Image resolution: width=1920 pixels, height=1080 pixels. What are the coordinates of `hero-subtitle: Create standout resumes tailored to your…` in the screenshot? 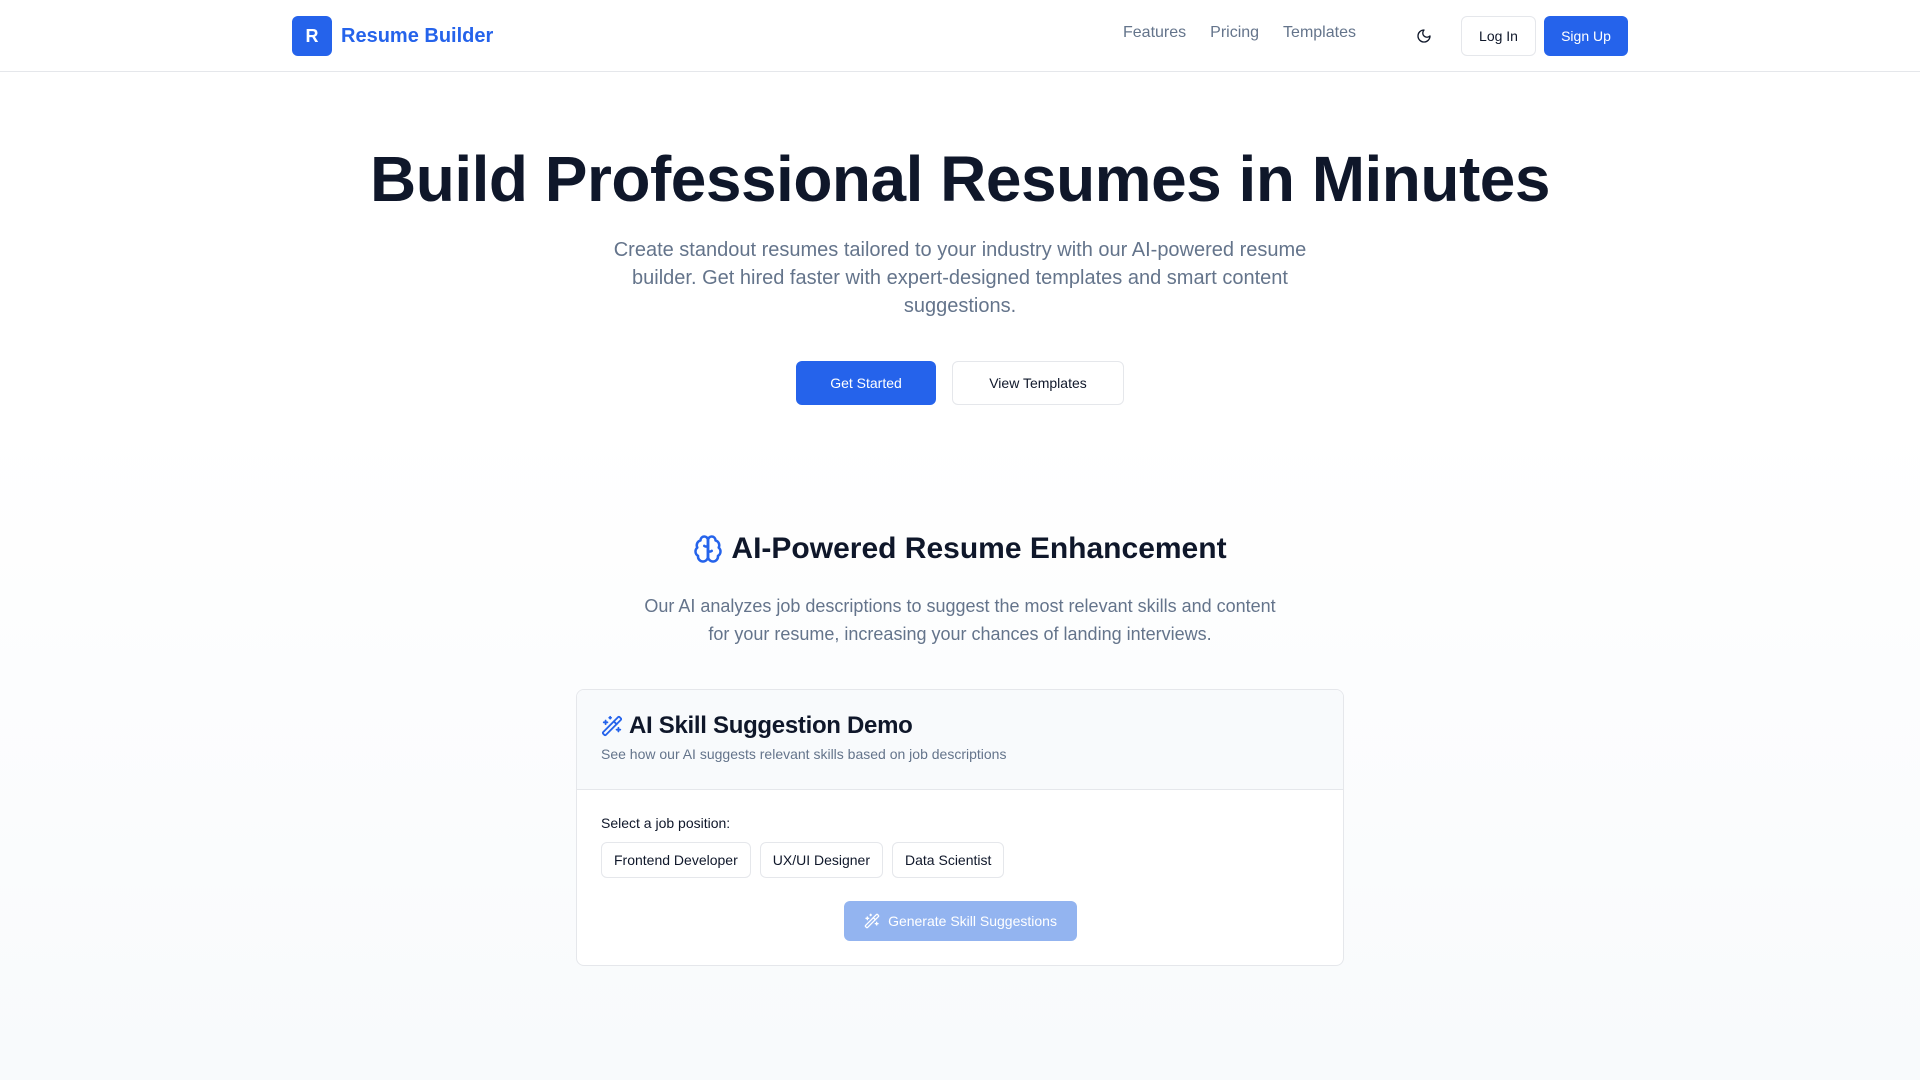 It's located at (960, 278).